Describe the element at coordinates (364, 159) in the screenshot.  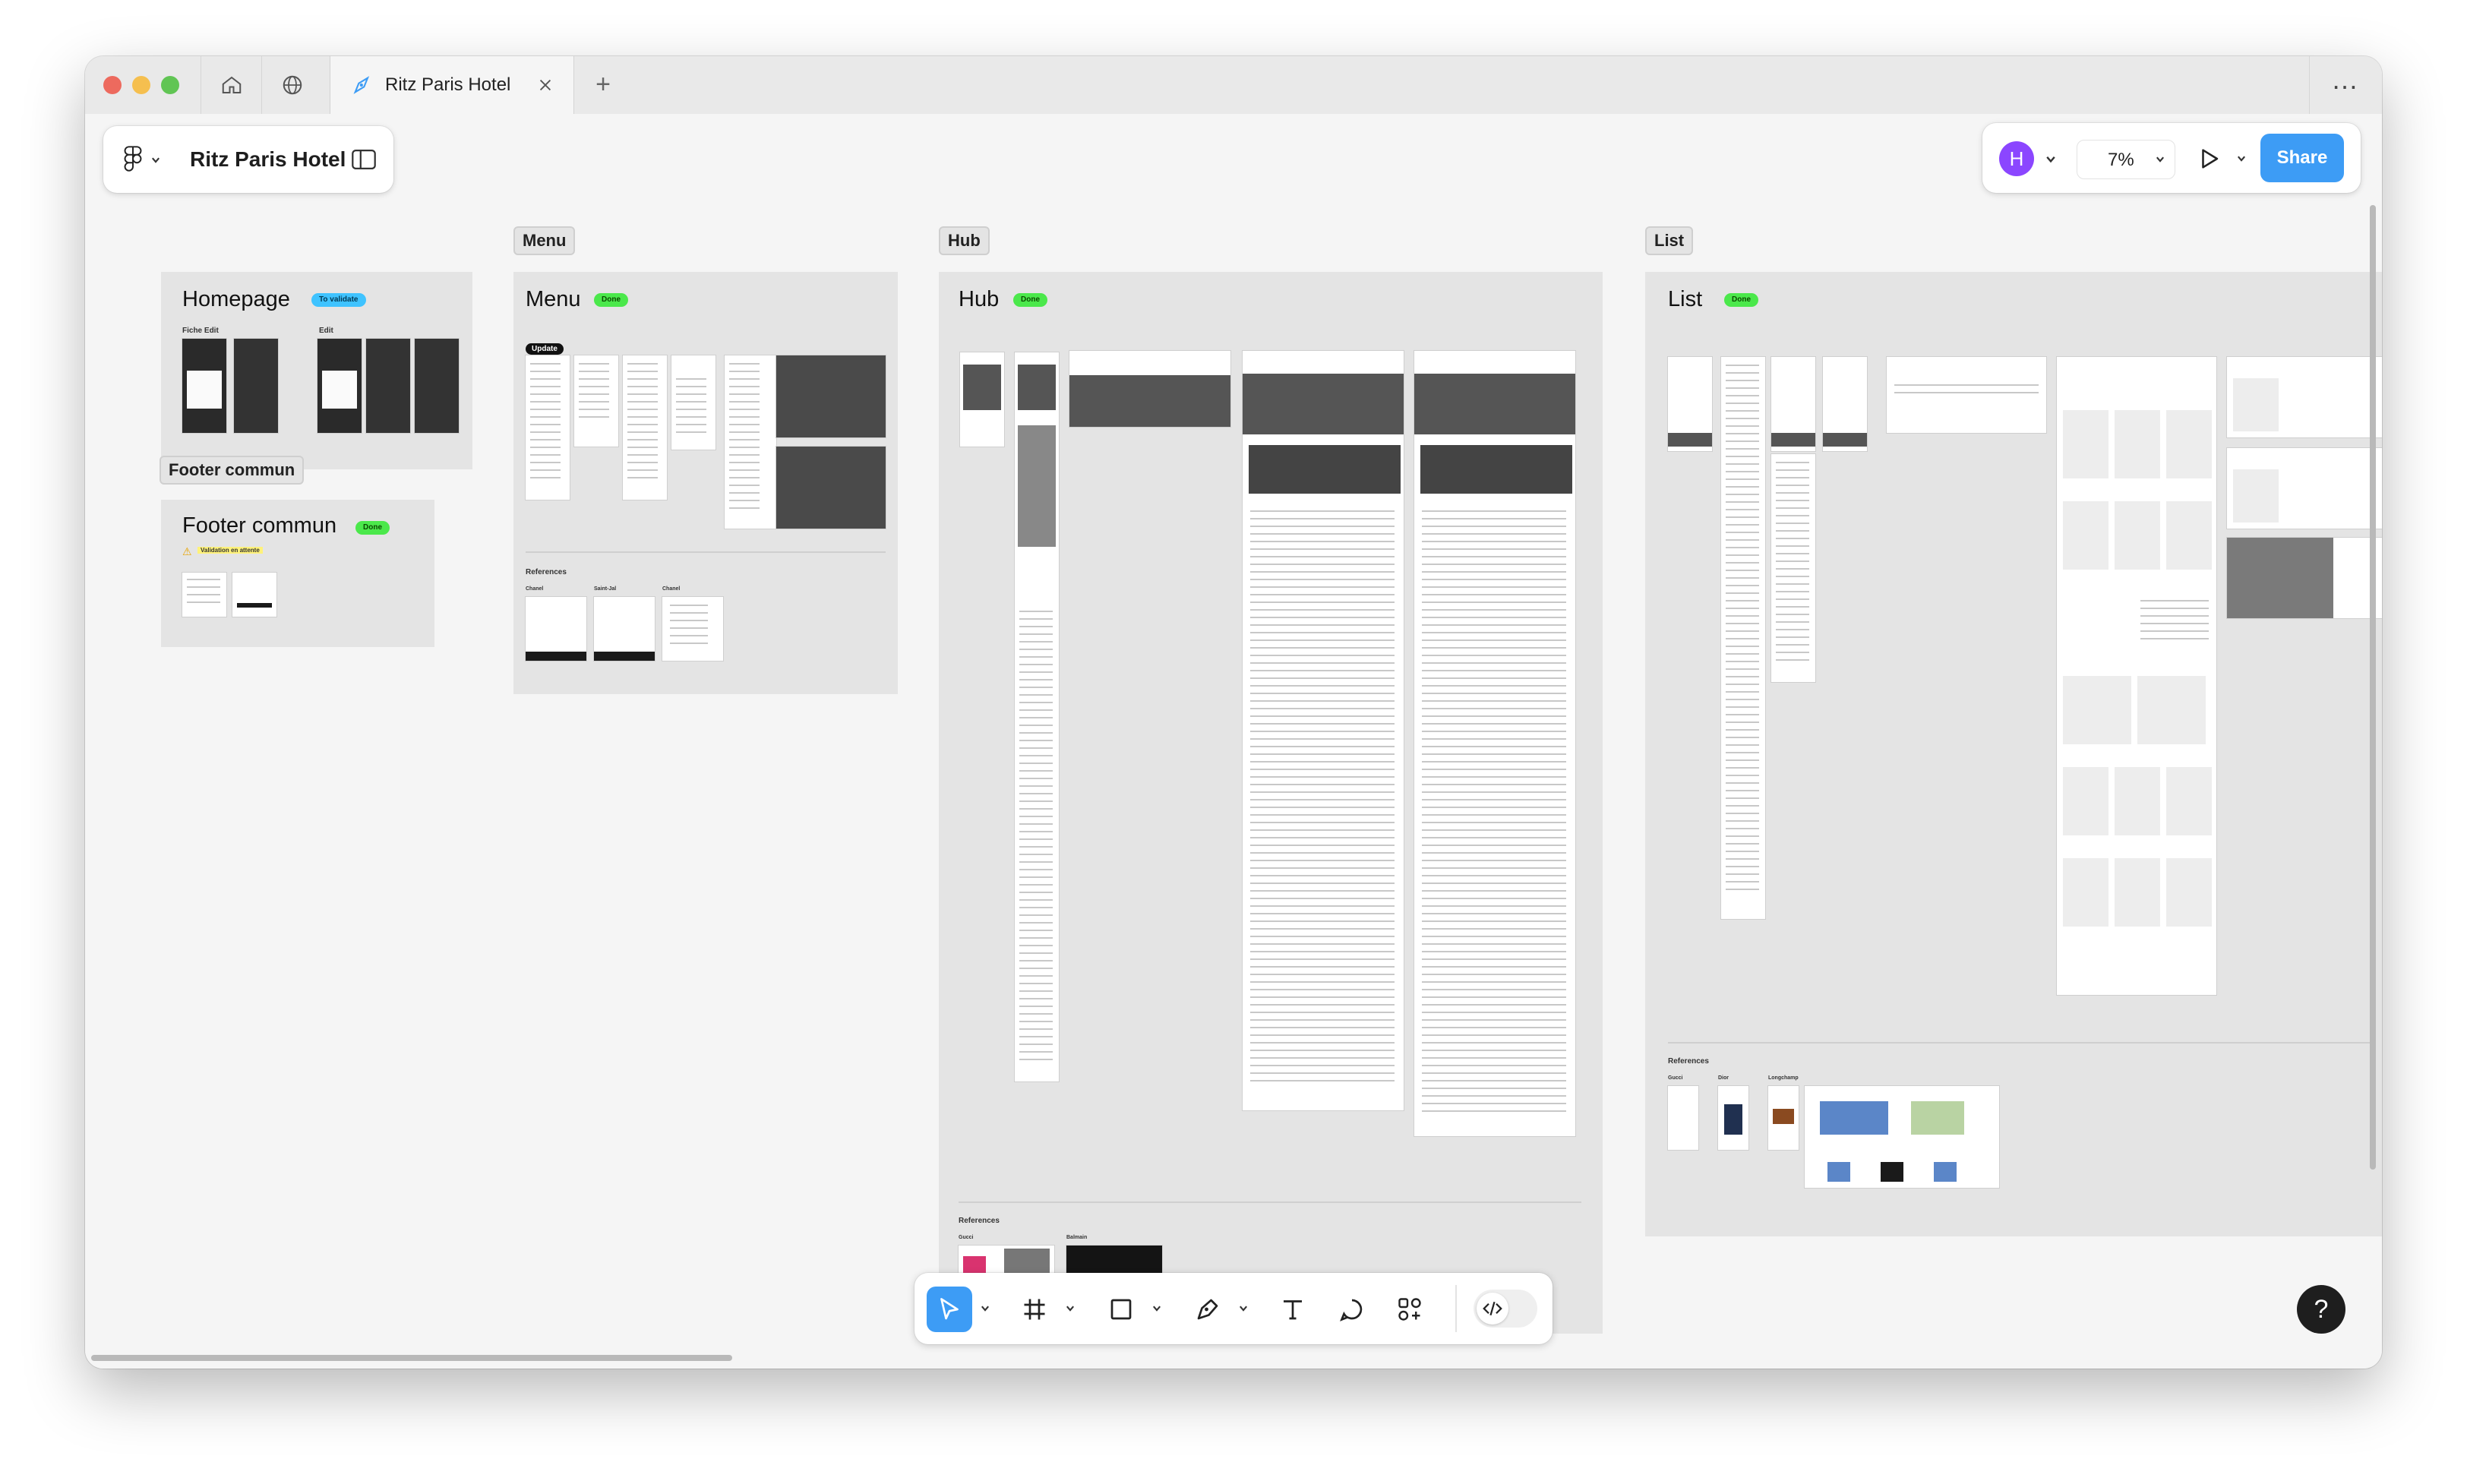
I see `sidebar-toggle-icon` at that location.